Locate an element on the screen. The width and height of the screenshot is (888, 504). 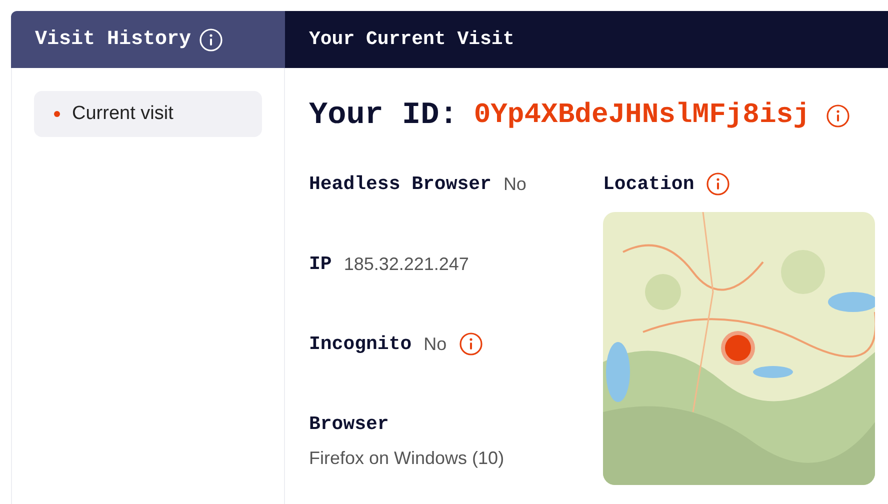
field-label: Browser is located at coordinates (349, 424).